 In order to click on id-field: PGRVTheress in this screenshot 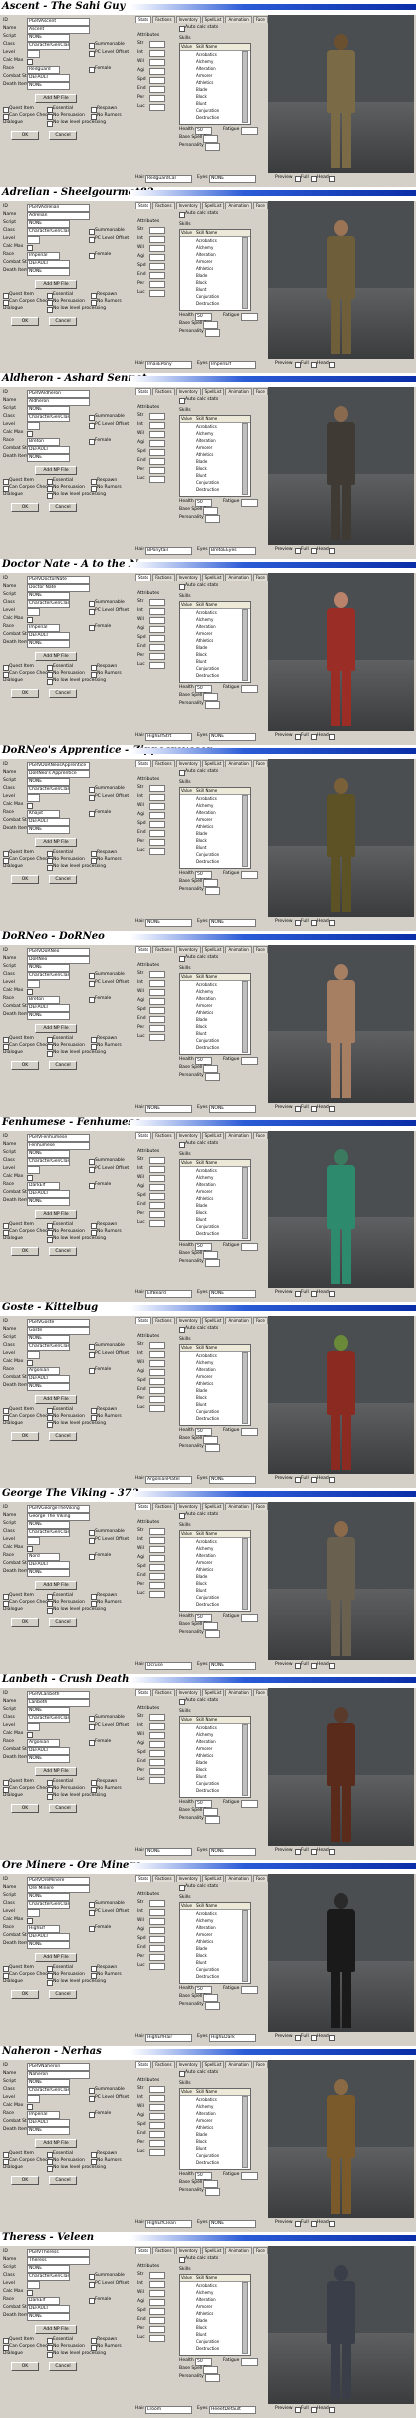, I will do `click(58, 2253)`.